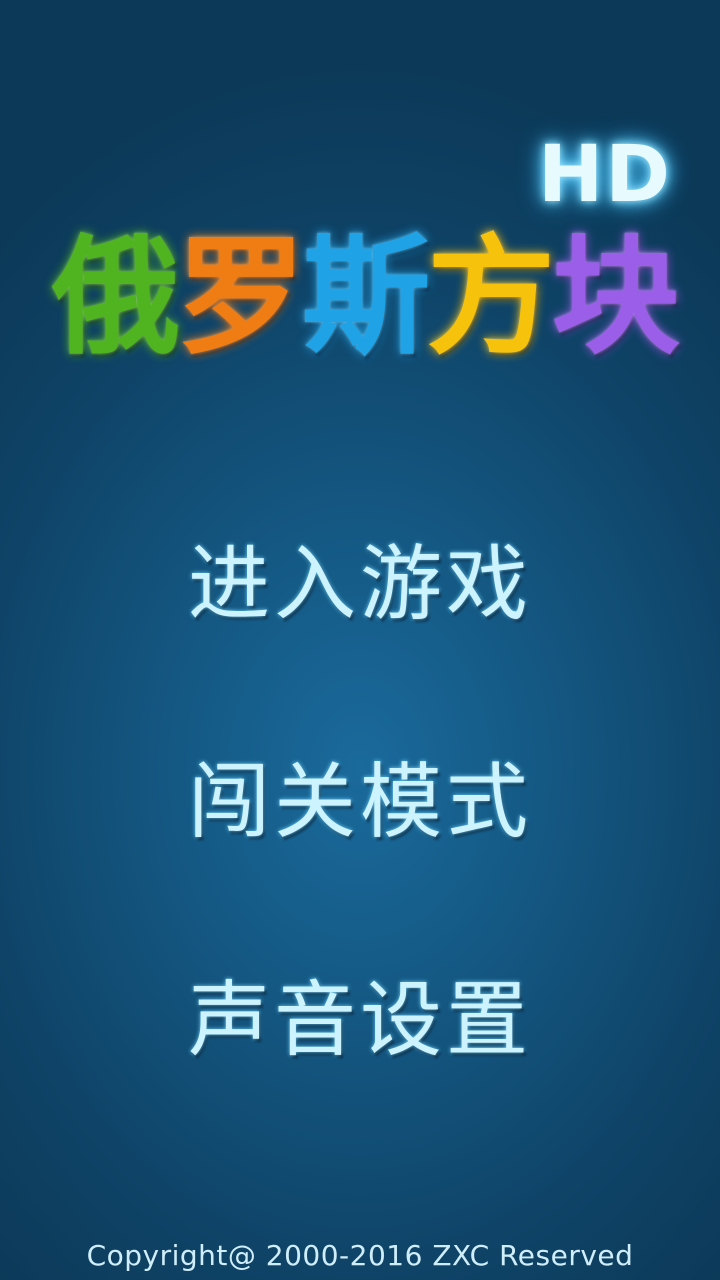  What do you see at coordinates (116, 297) in the screenshot?
I see `title-char: 俄` at bounding box center [116, 297].